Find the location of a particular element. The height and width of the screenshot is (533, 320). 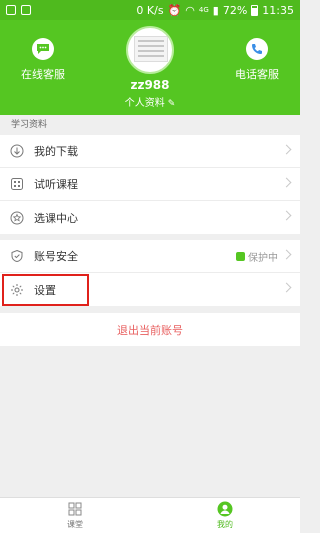

phone-service-label: 电话客服 is located at coordinates (257, 74).